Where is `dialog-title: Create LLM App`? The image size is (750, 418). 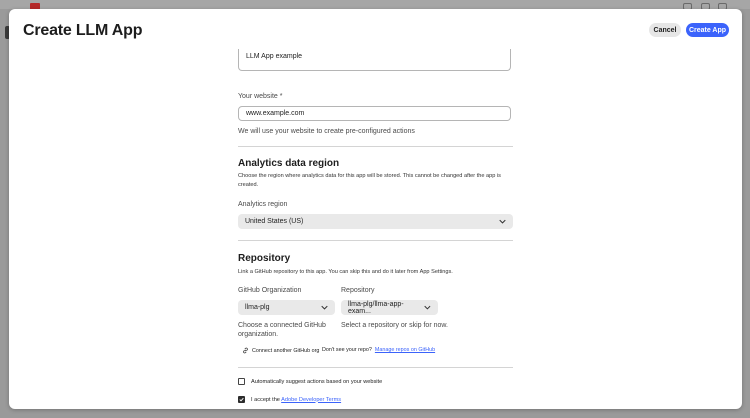
dialog-title: Create LLM App is located at coordinates (83, 30).